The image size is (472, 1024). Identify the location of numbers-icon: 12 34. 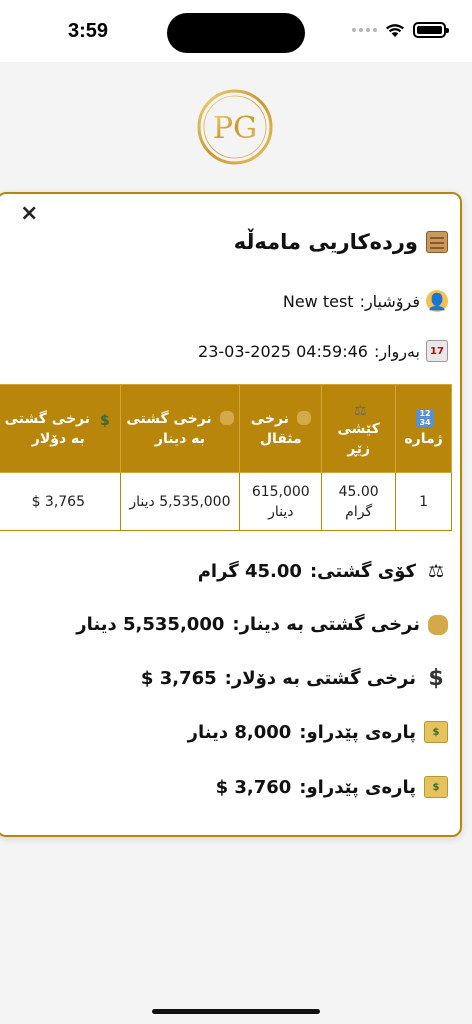
(425, 417).